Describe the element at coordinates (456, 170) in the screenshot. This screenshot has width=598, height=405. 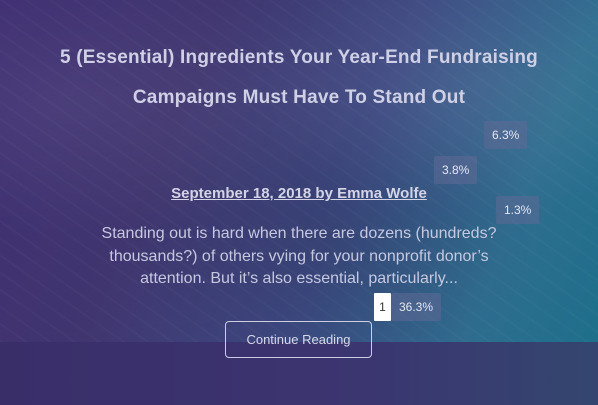
I see `click-percentage-badge: 3.8%` at that location.